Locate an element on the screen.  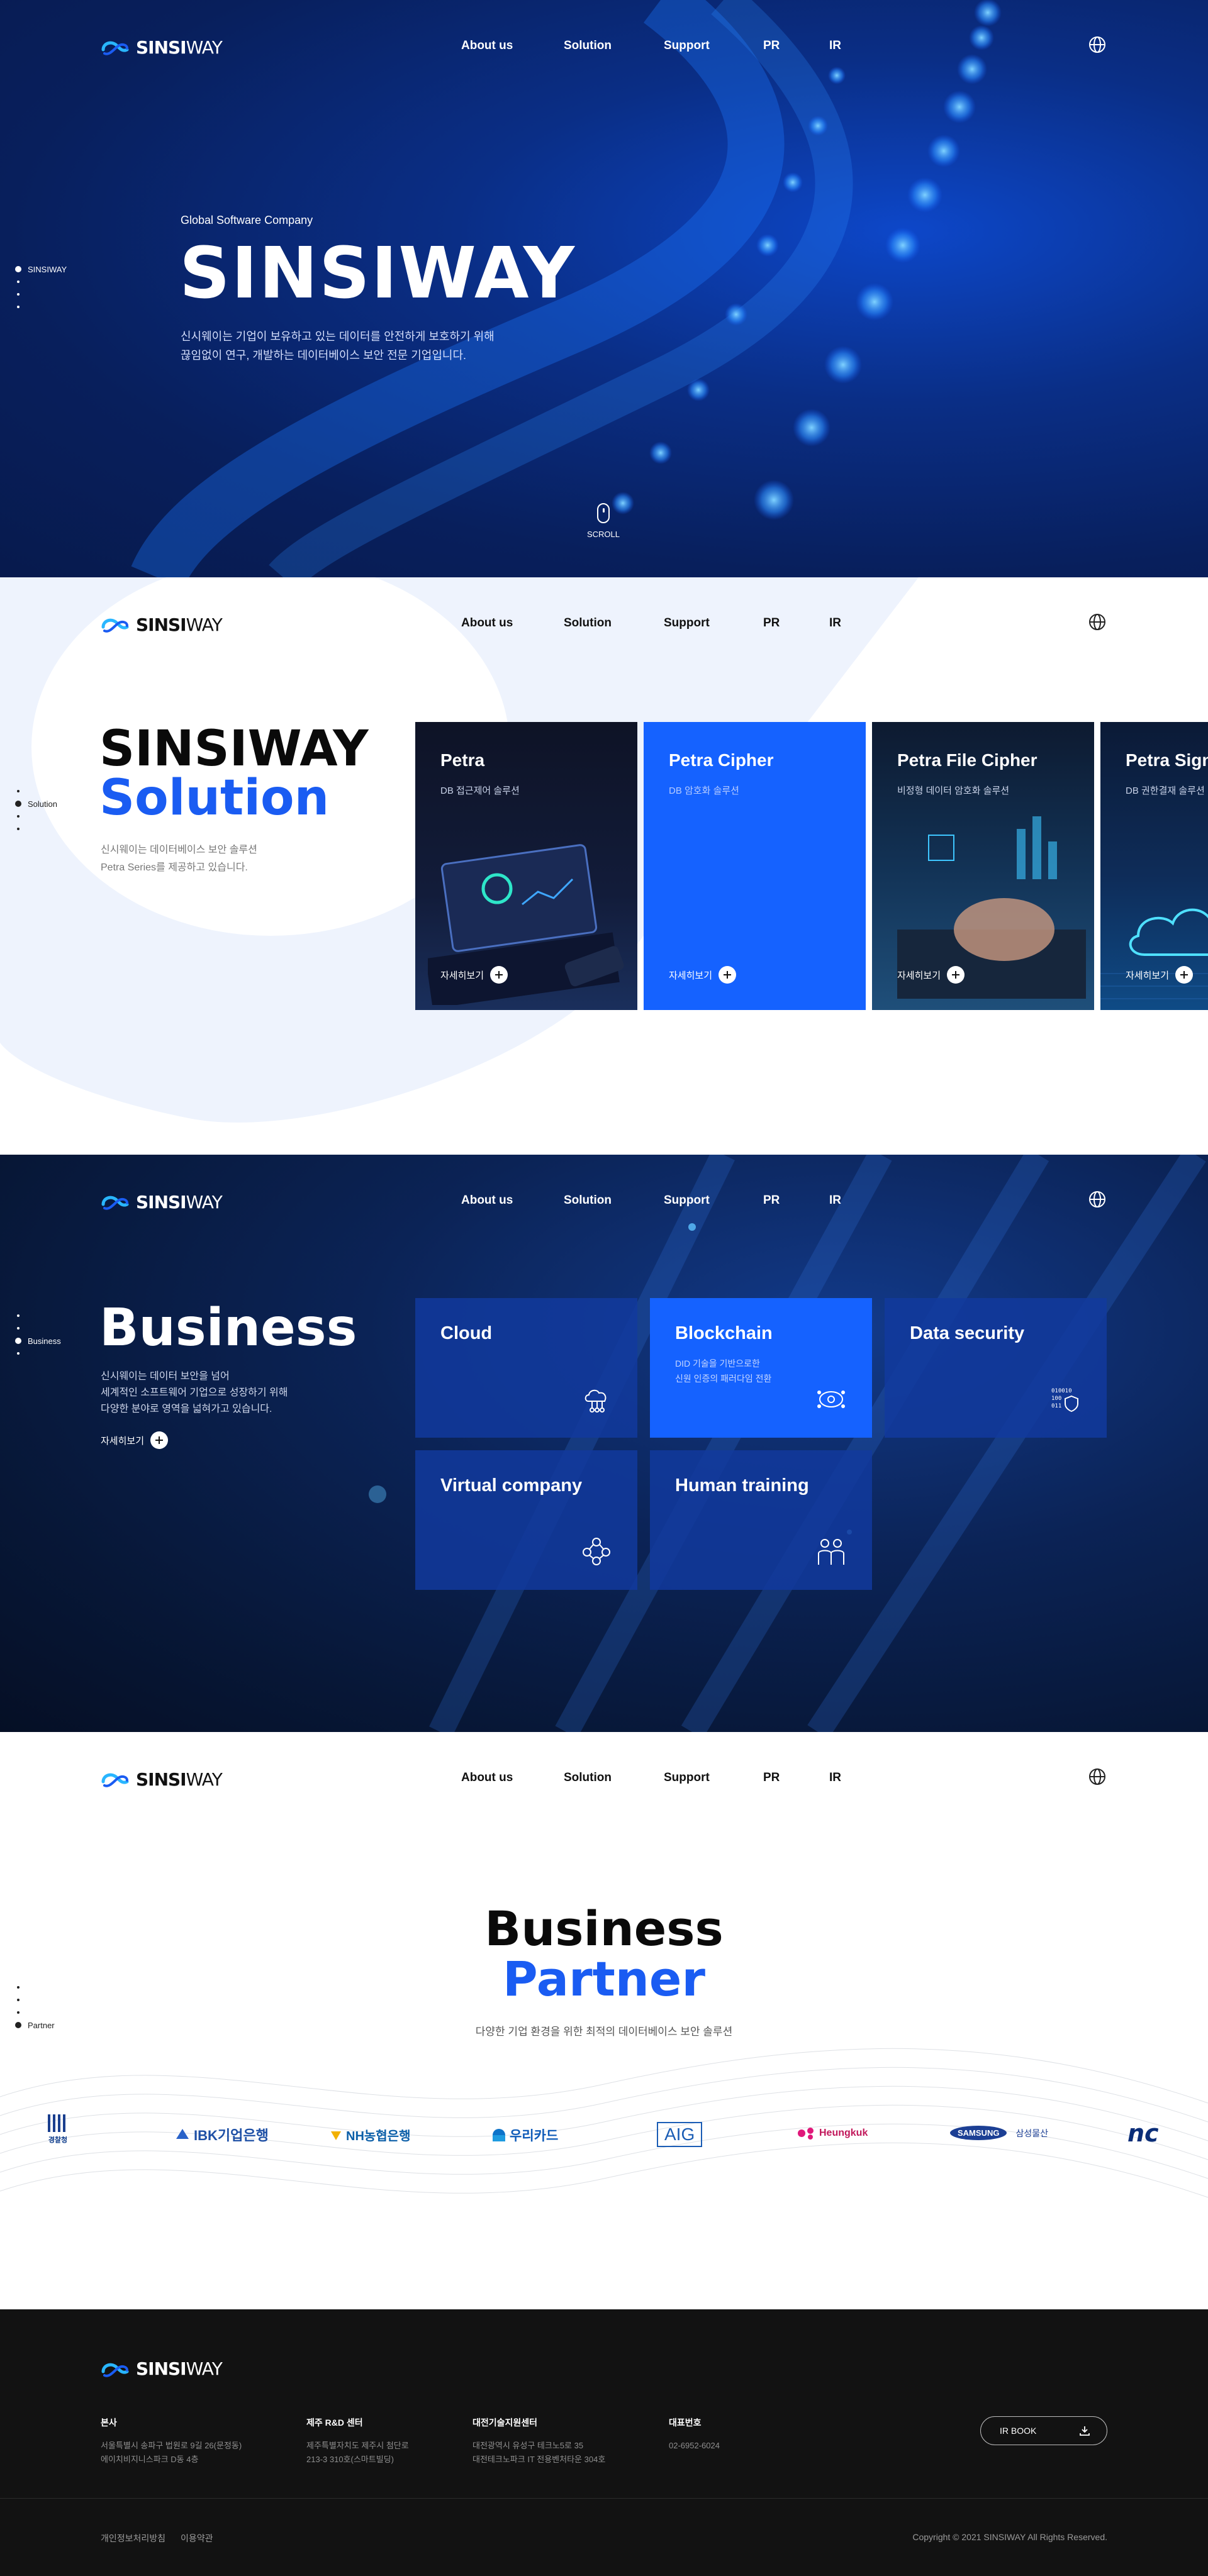
card-title: Data security is located at coordinates (967, 1333).